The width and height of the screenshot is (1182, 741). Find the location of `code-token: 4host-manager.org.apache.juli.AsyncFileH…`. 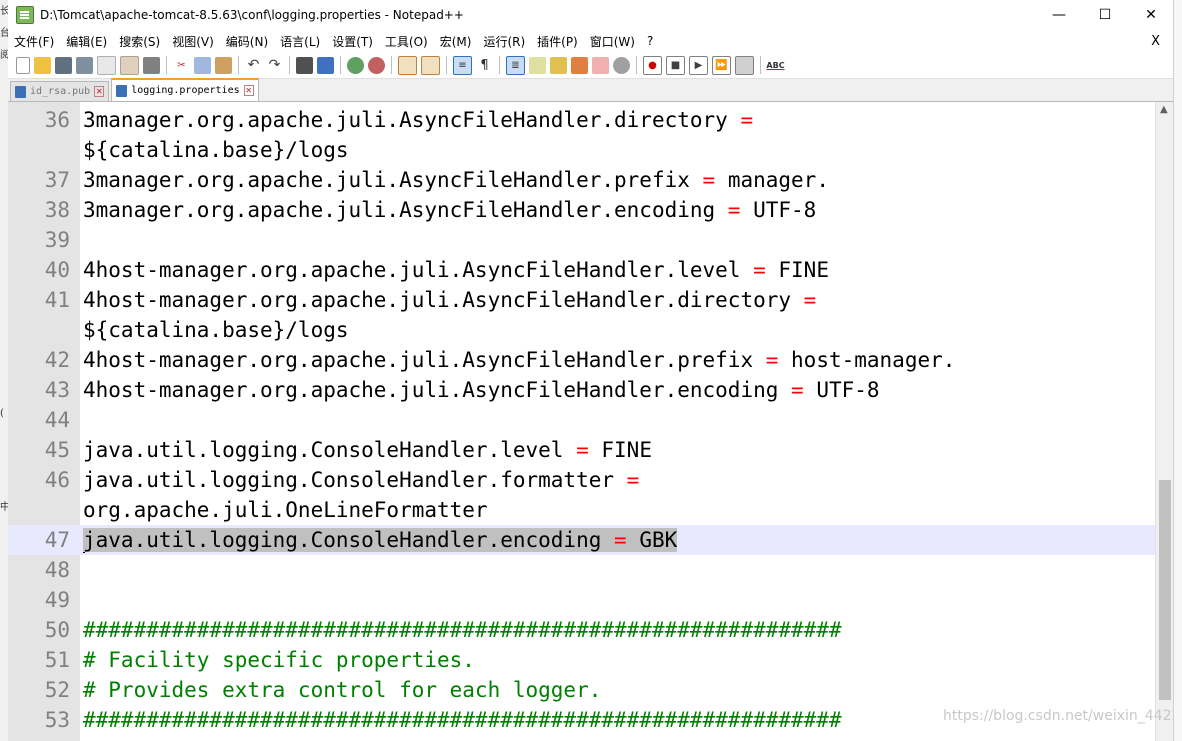

code-token: 4host-manager.org.apache.juli.AsyncFileH… is located at coordinates (424, 360).